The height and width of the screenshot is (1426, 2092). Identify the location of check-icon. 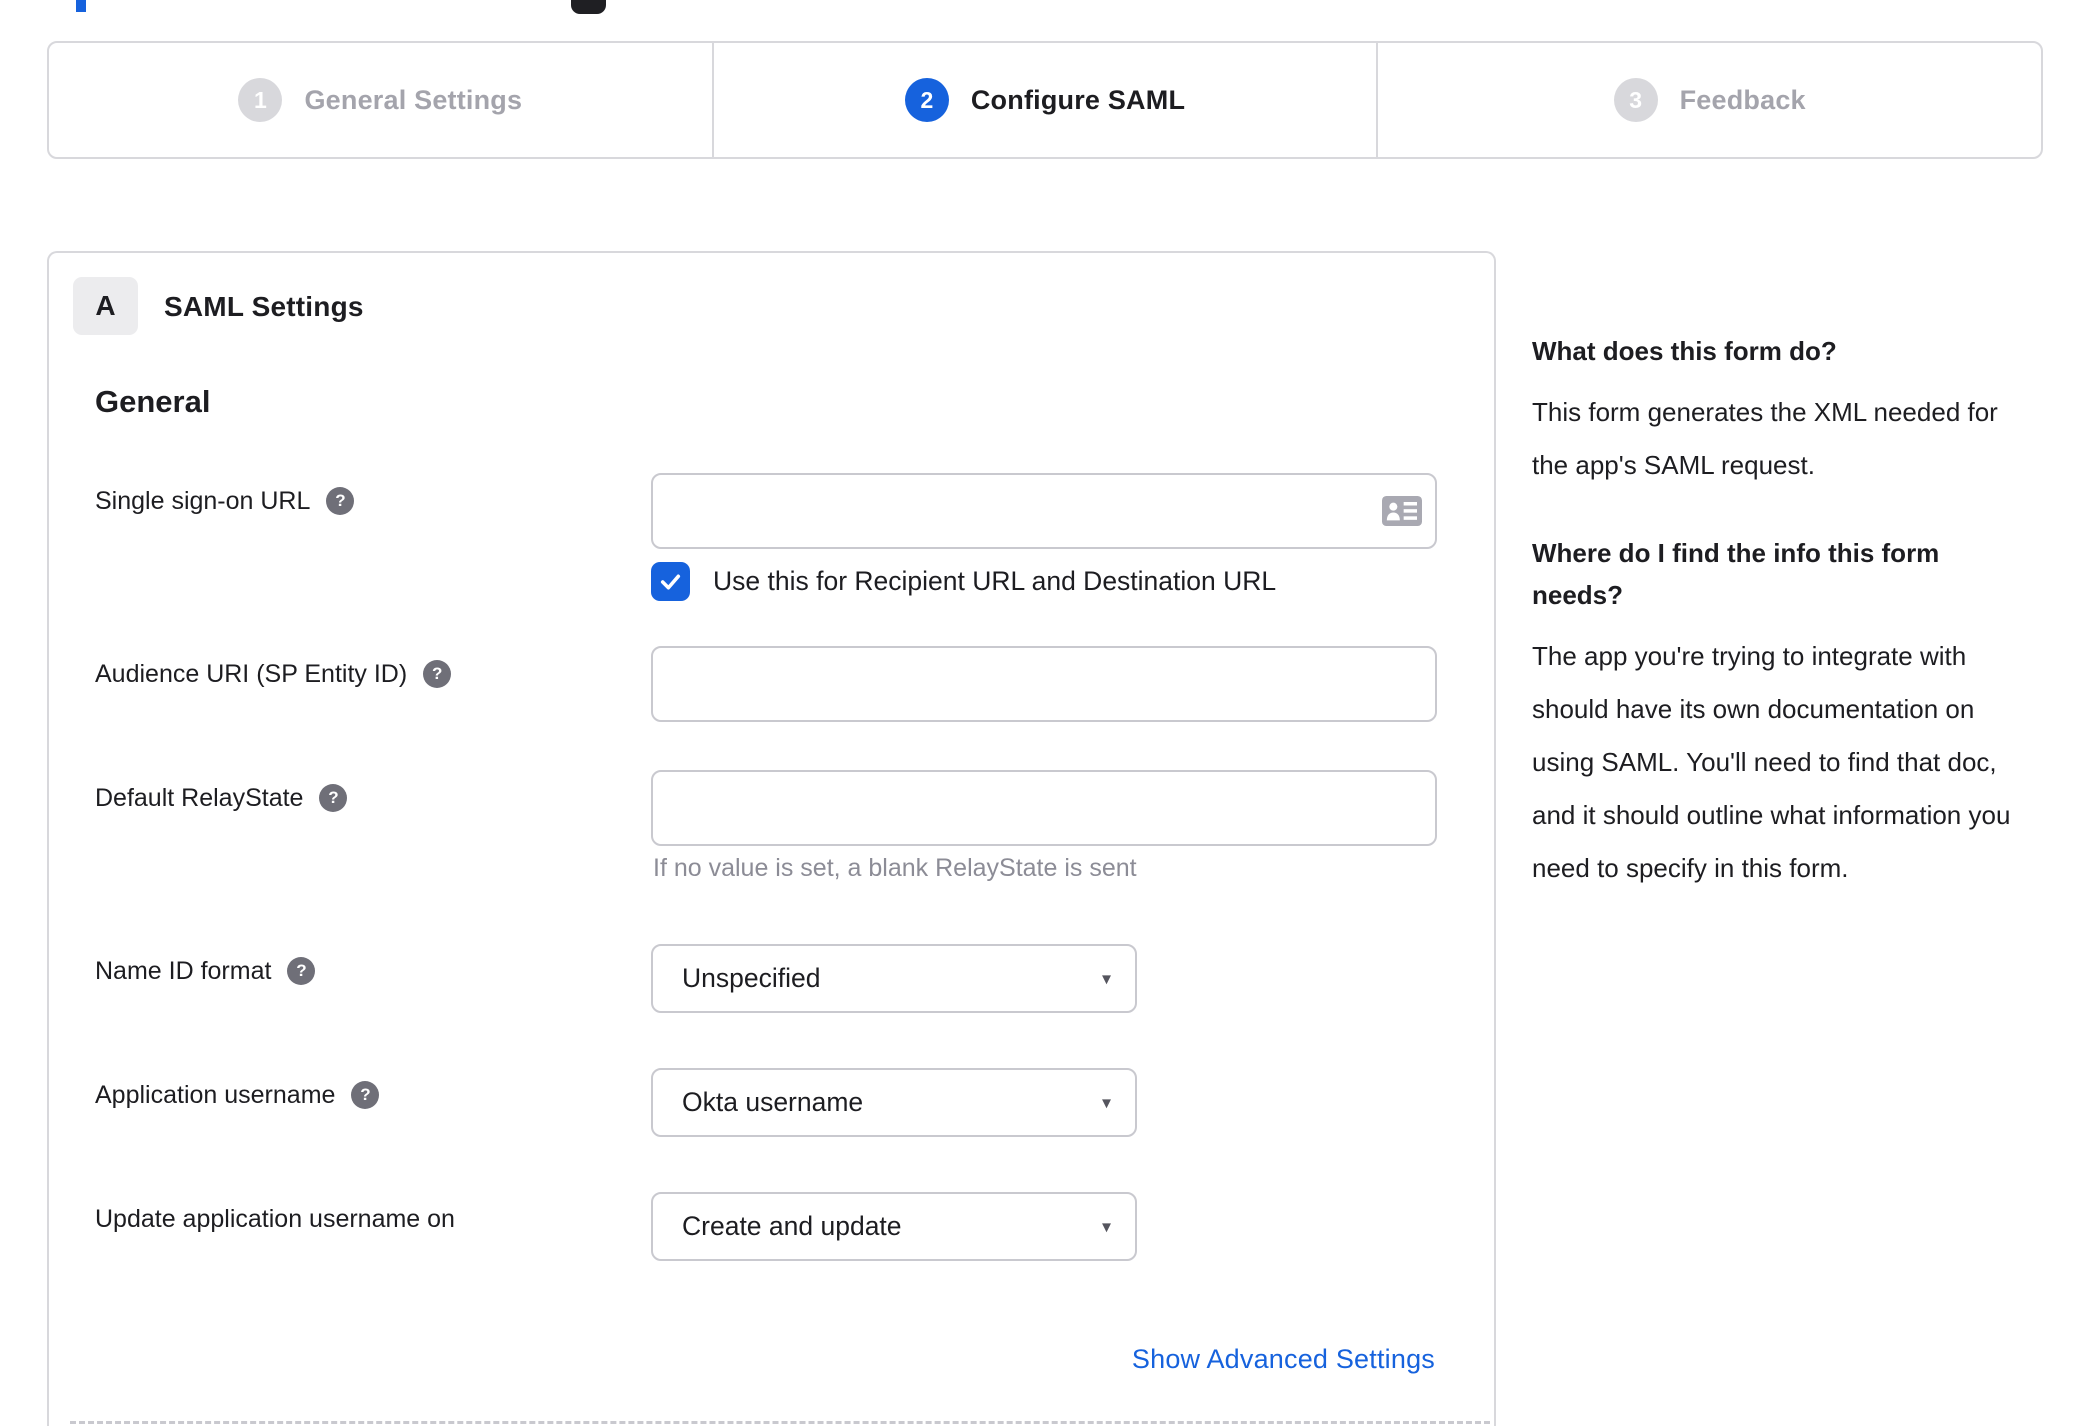
(670, 582).